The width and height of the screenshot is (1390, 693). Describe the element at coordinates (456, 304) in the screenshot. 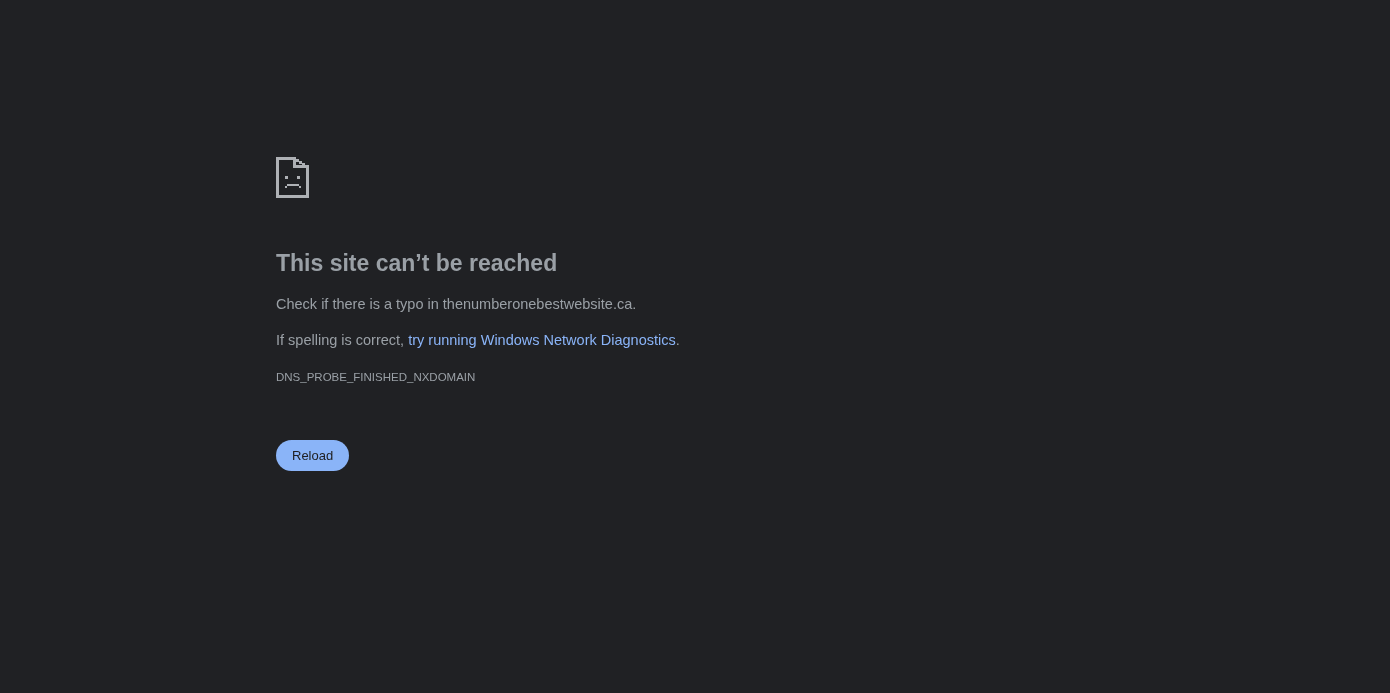

I see `typo-message: Check if there is a typo in thenumberonebestwebsite.ca.` at that location.